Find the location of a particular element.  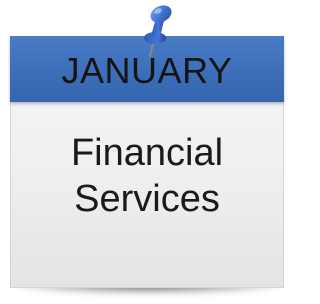

note-title-line-2: Services is located at coordinates (147, 199).